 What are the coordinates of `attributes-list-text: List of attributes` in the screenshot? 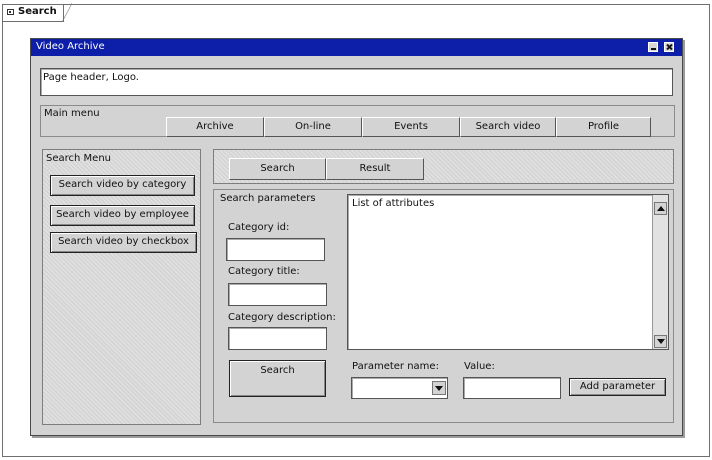 It's located at (393, 203).